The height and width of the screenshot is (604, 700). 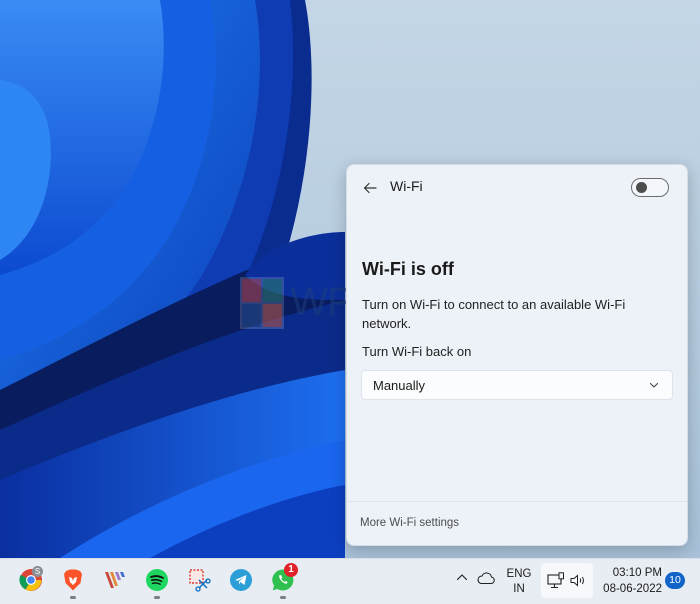 I want to click on taskbar-app-pinta, so click(x=115, y=583).